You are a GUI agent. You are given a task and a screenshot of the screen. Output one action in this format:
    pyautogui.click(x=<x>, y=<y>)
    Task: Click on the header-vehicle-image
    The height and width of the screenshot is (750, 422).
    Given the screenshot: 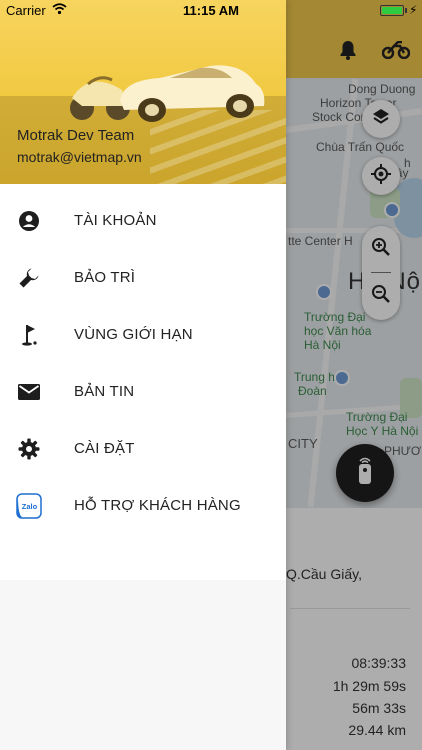 What is the action you would take?
    pyautogui.click(x=167, y=93)
    